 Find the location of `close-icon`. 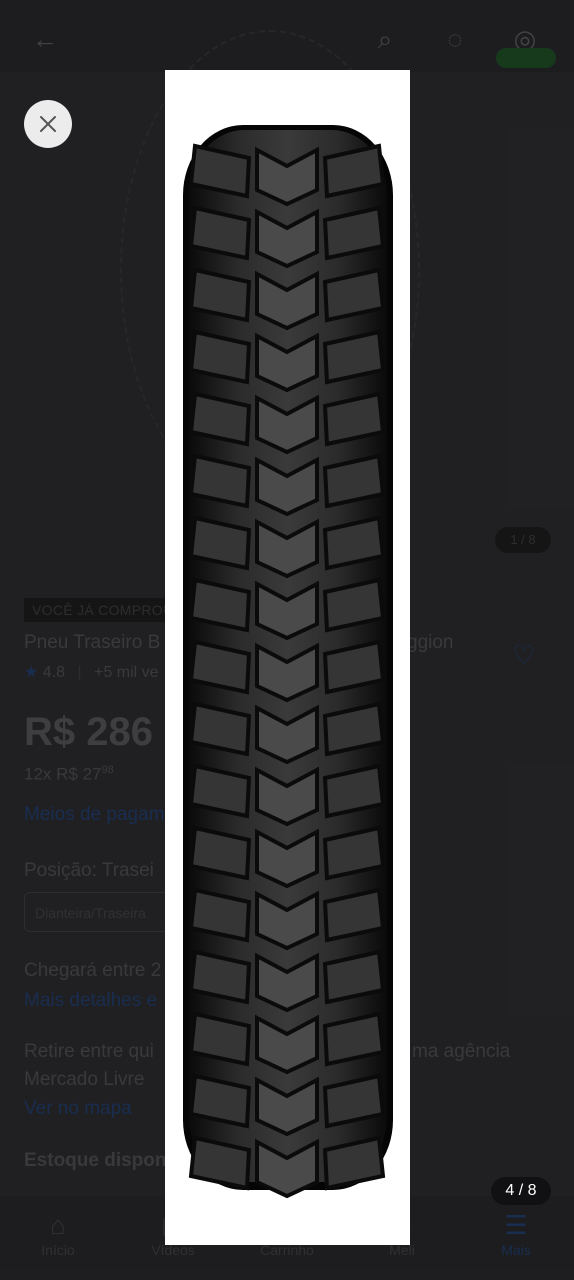

close-icon is located at coordinates (48, 124).